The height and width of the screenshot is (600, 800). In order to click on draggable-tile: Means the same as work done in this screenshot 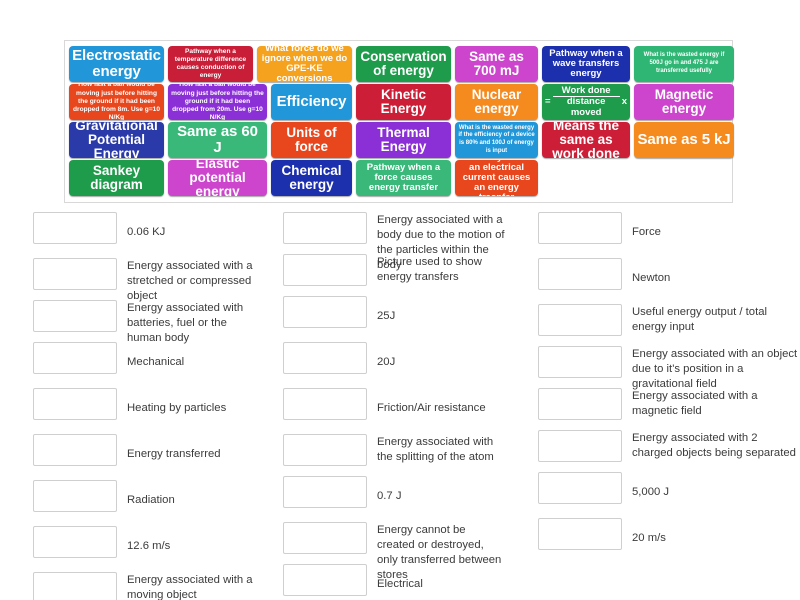, I will do `click(586, 140)`.